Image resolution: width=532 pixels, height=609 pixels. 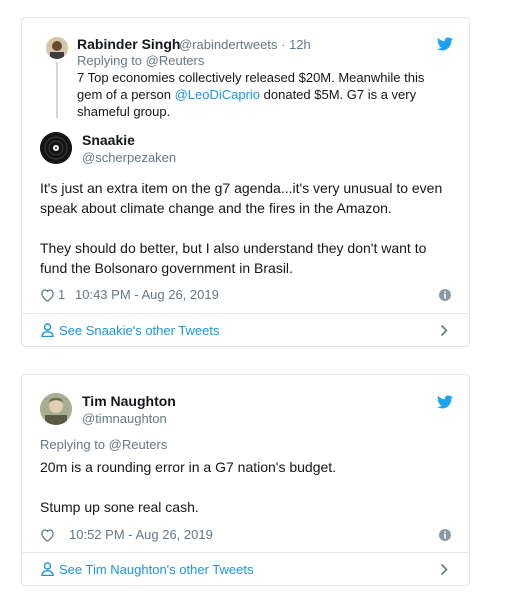 What do you see at coordinates (126, 94) in the screenshot?
I see `quoted-text-part: gem of a person` at bounding box center [126, 94].